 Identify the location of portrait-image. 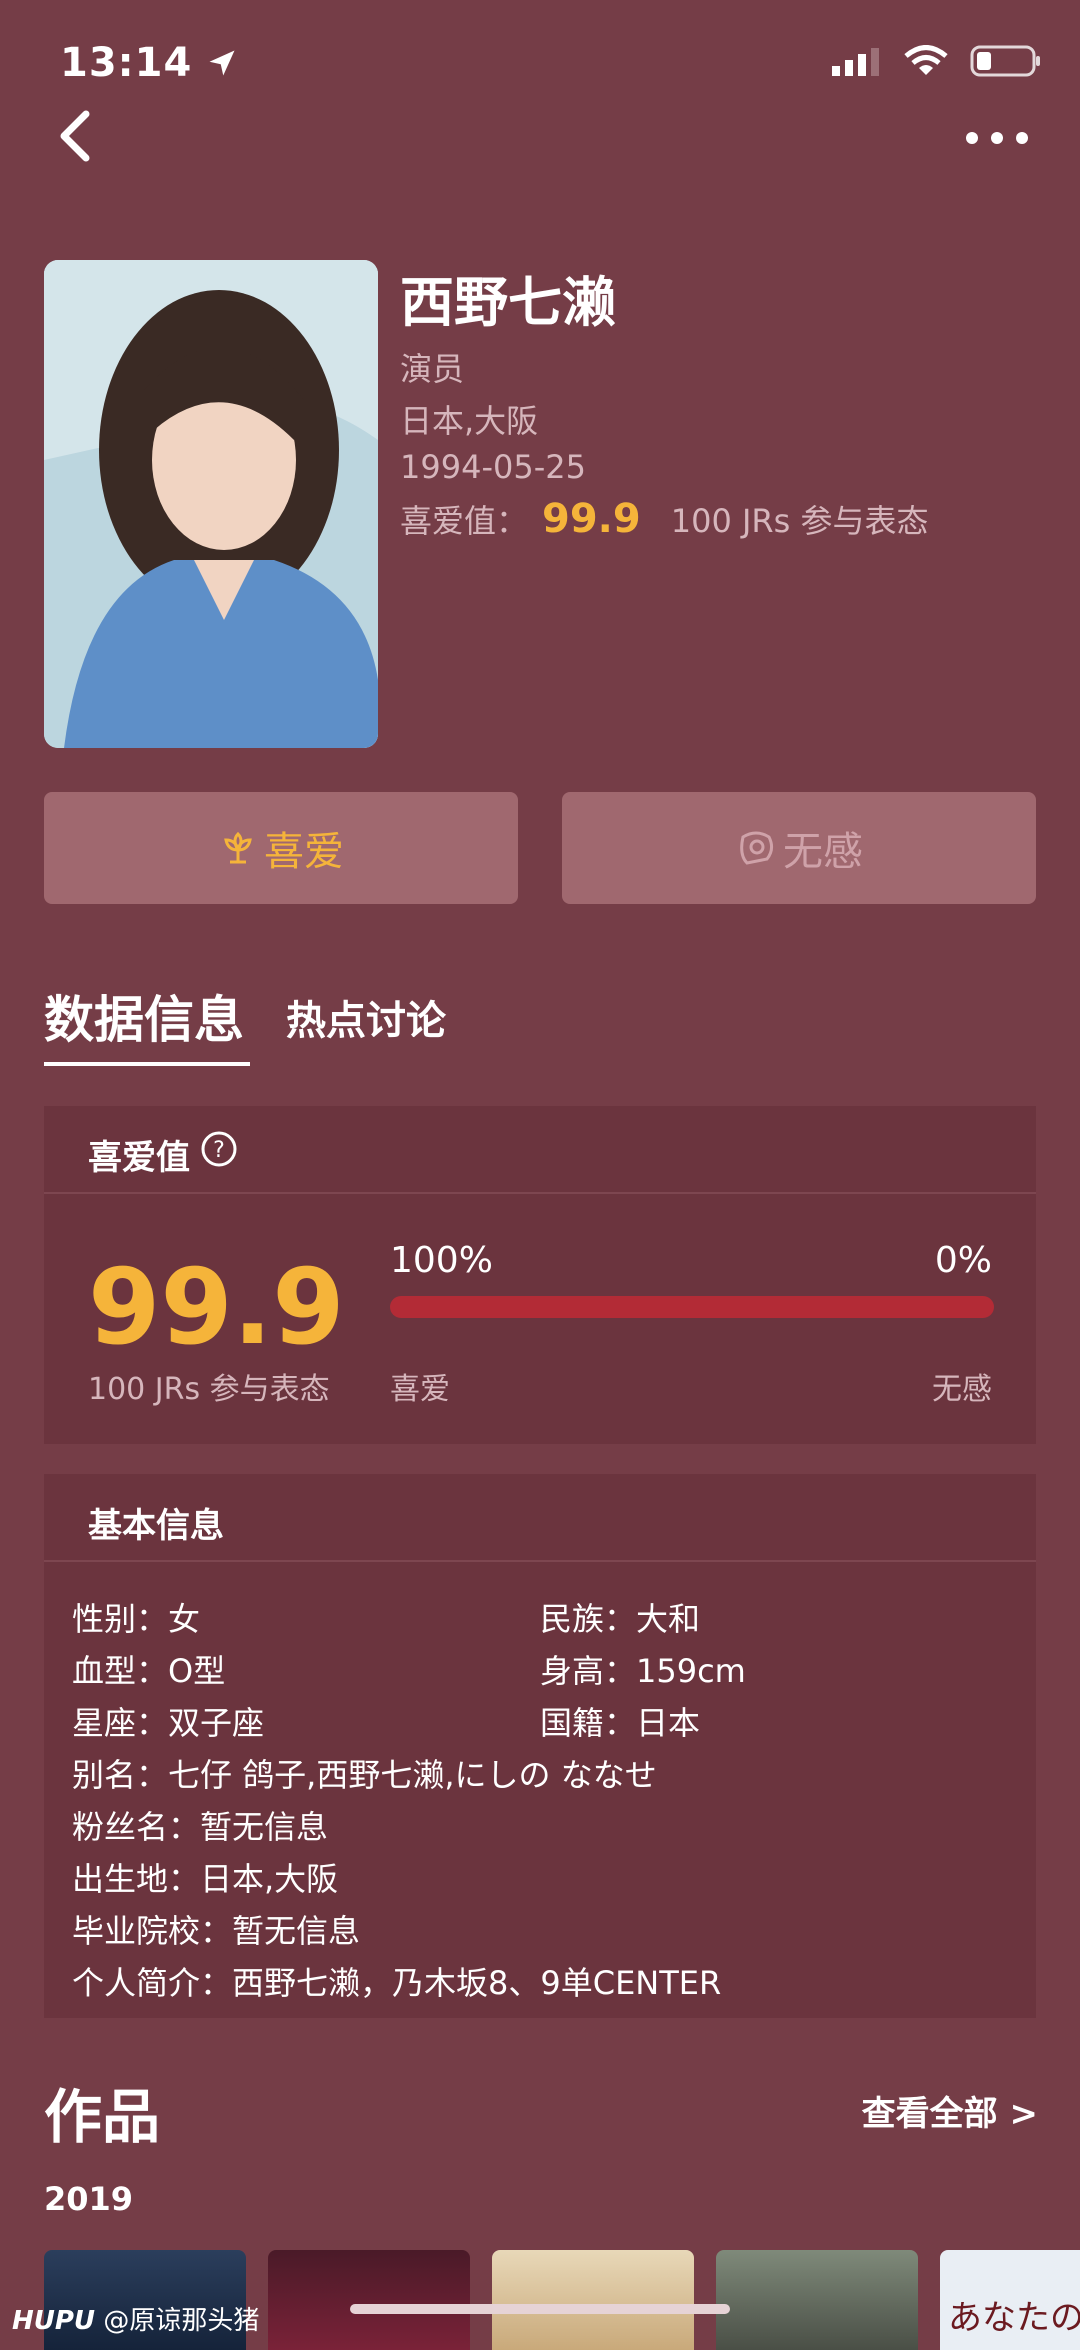
(211, 504).